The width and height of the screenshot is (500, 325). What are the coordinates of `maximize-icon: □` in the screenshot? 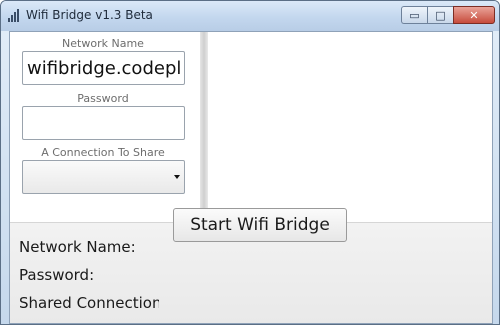 It's located at (440, 15).